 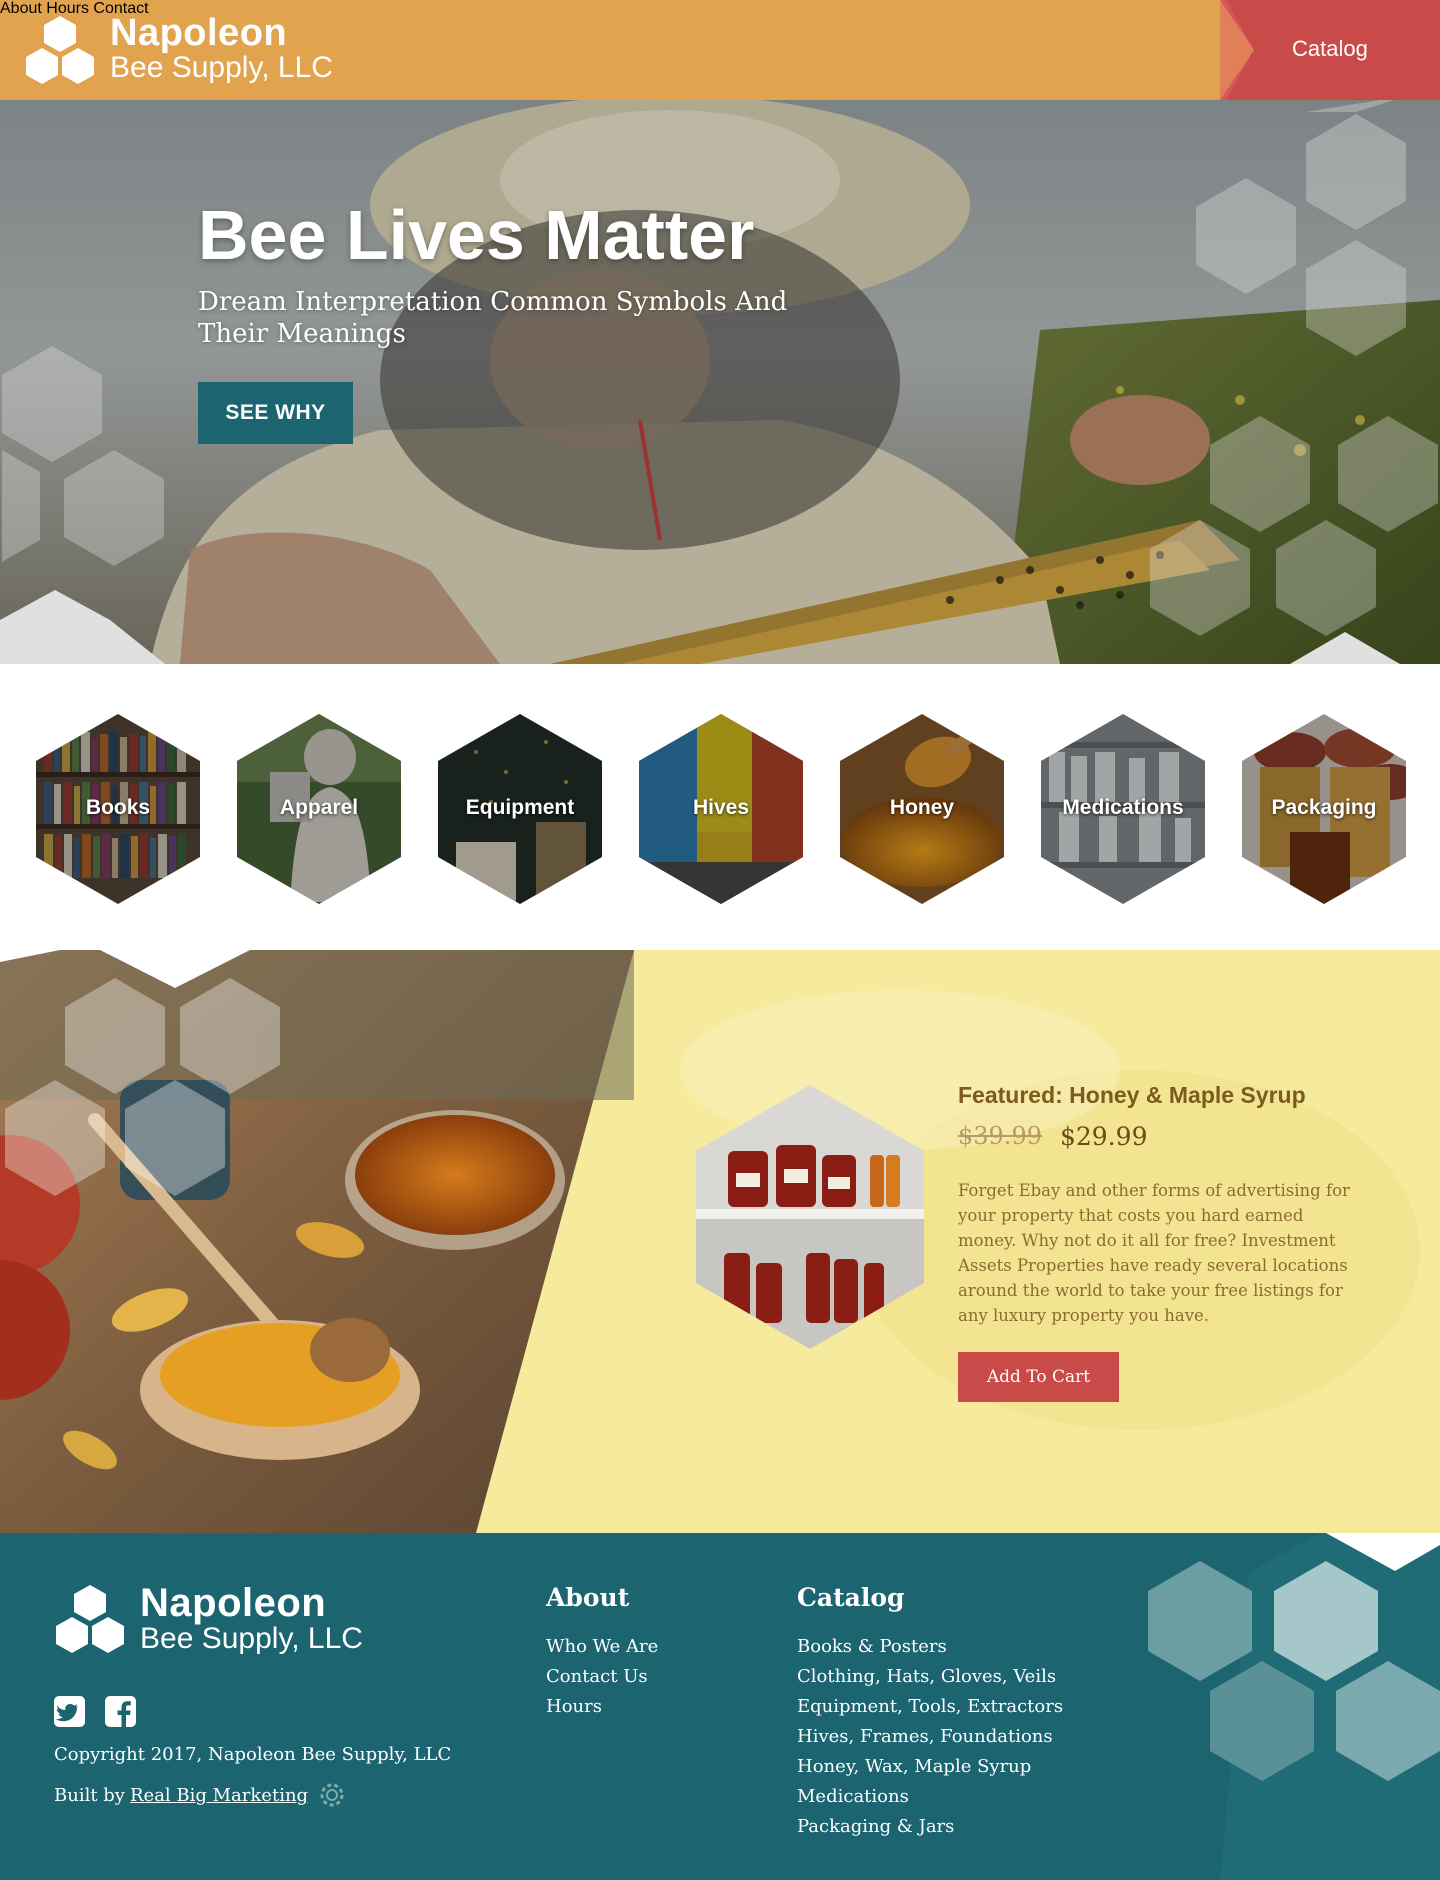 I want to click on facebook-icon, so click(x=120, y=1711).